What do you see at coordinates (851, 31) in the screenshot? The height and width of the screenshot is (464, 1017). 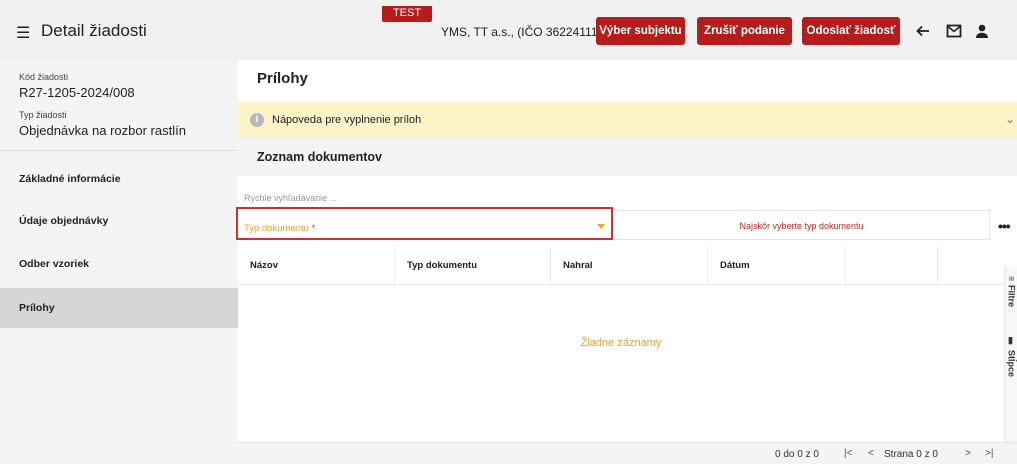 I see `send-request-button: Odoslať žiadosť` at bounding box center [851, 31].